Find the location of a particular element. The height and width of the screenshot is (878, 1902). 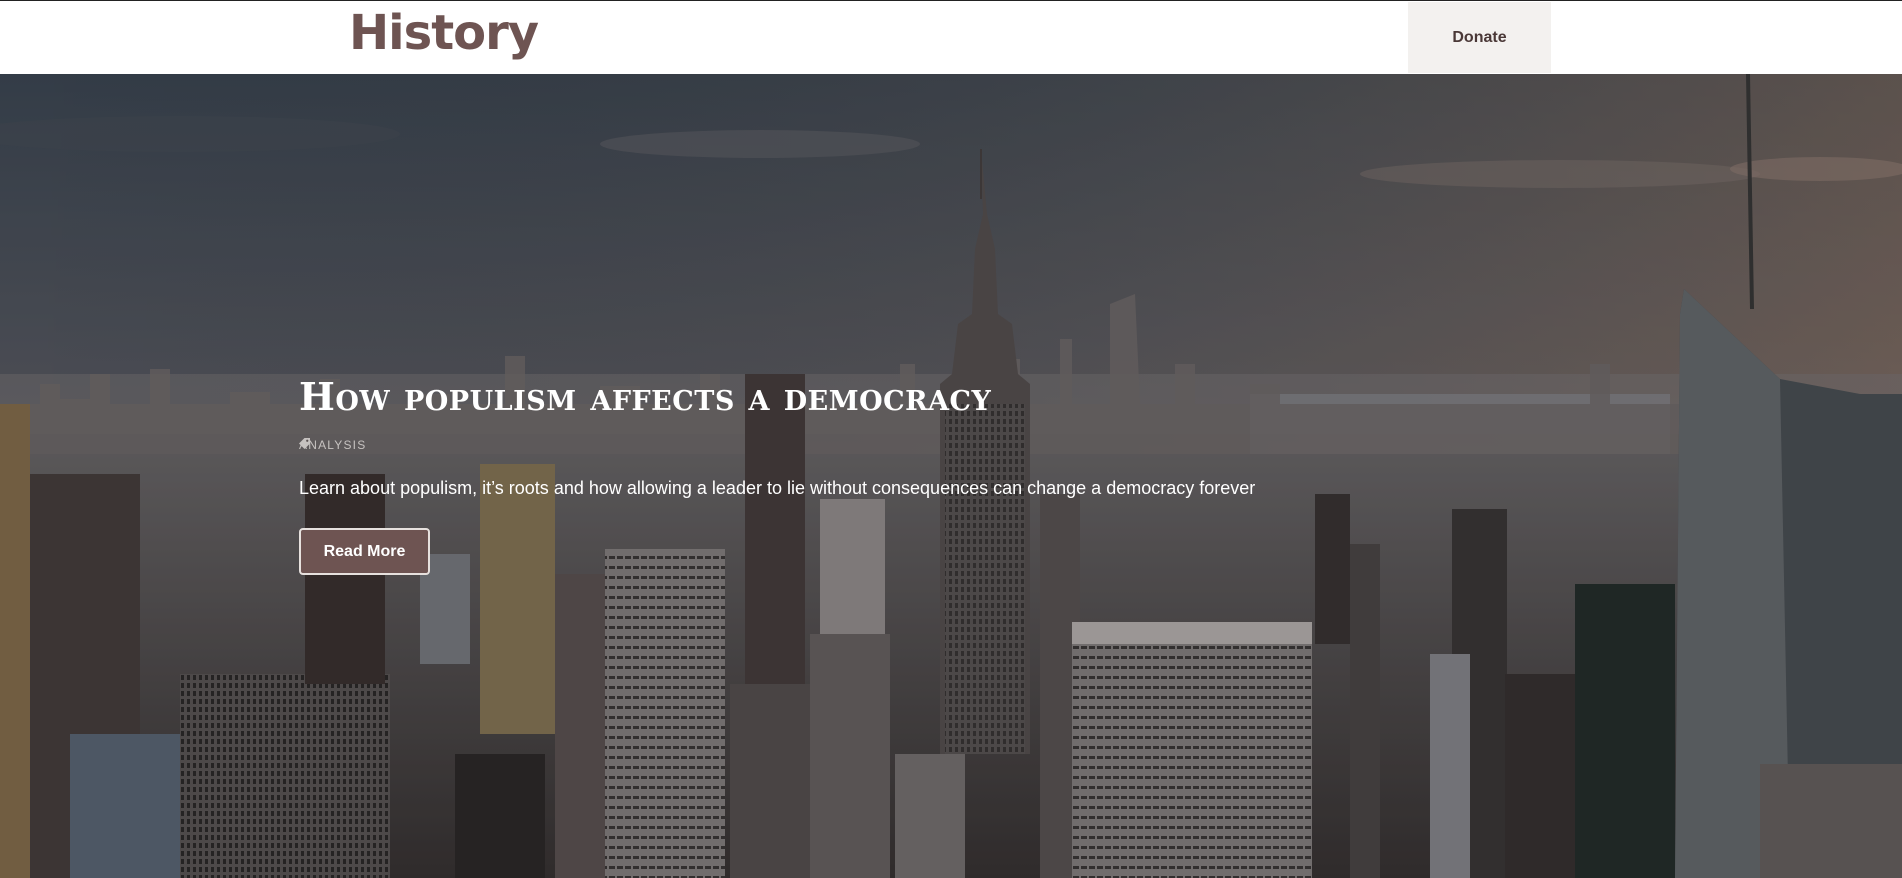

tag-icon is located at coordinates (304, 443).